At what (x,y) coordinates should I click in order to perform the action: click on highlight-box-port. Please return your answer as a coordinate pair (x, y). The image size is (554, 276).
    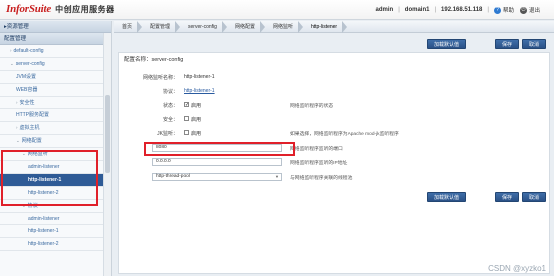
    Looking at the image, I should click on (219, 149).